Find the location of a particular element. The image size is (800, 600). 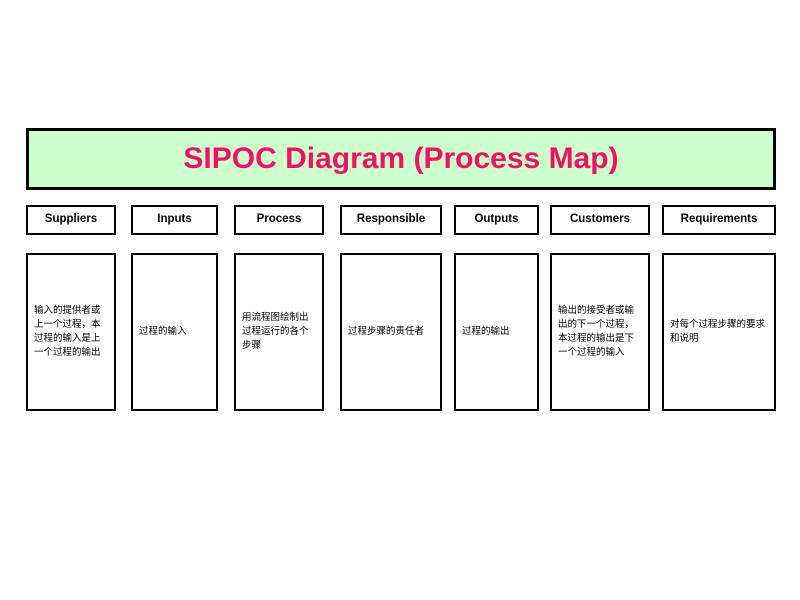

content-text-outputs: 过程的输出 is located at coordinates (486, 332).